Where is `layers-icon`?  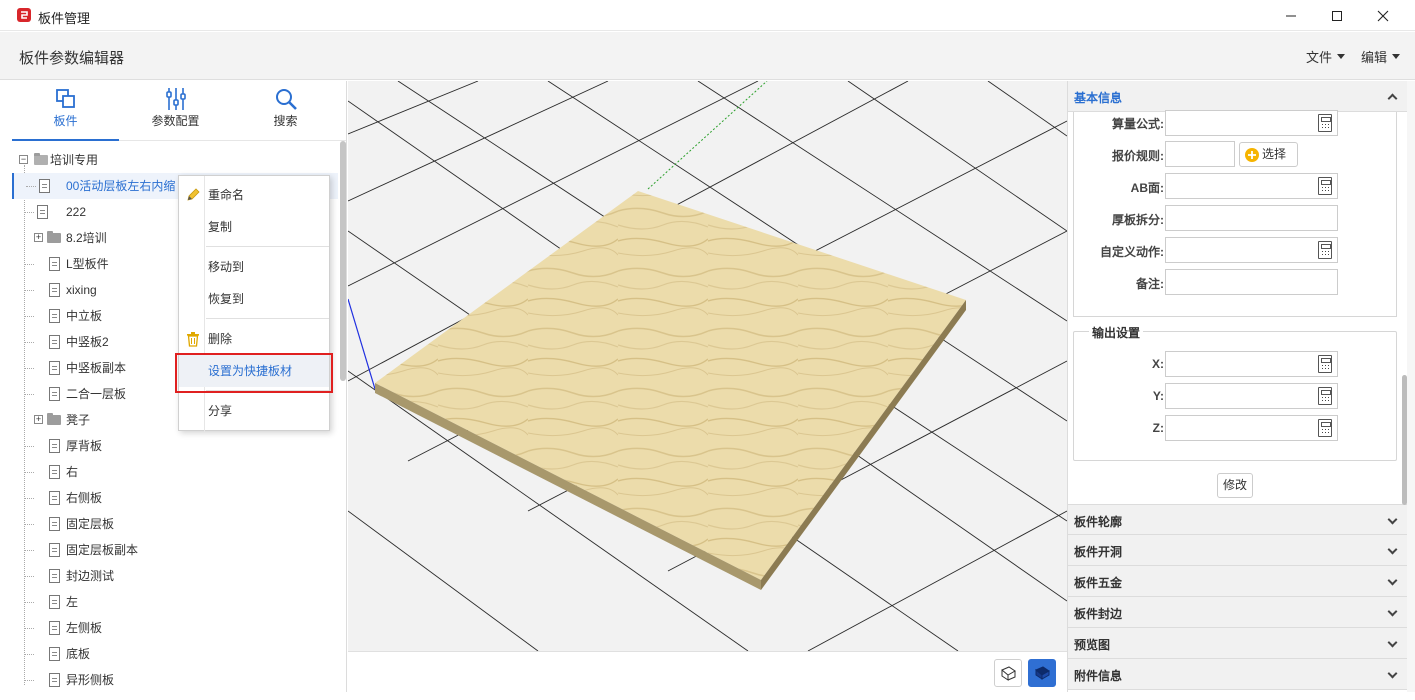 layers-icon is located at coordinates (65, 98).